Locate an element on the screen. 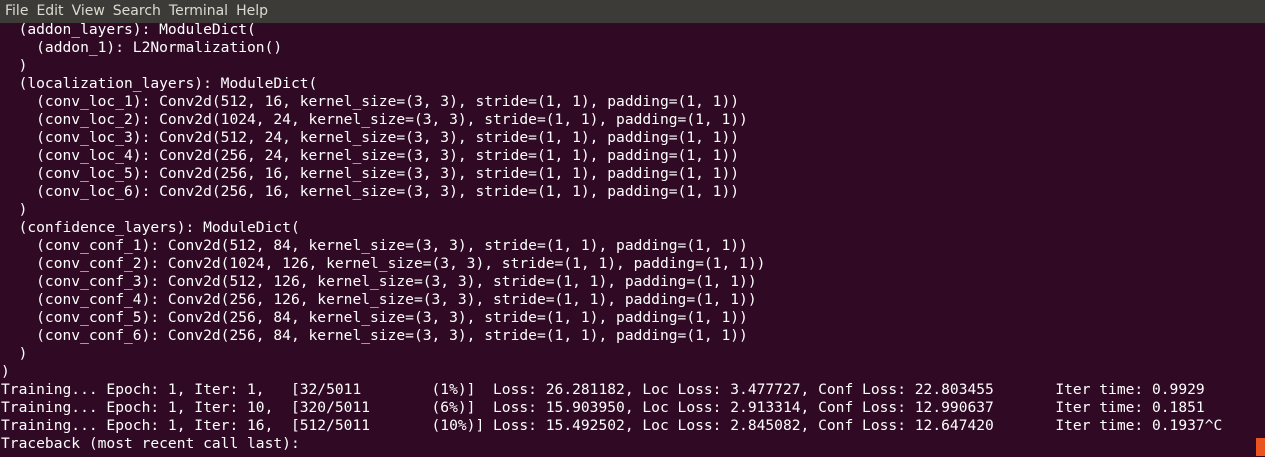 Image resolution: width=1265 pixels, height=457 pixels. menu-edit: Edit is located at coordinates (49, 11).